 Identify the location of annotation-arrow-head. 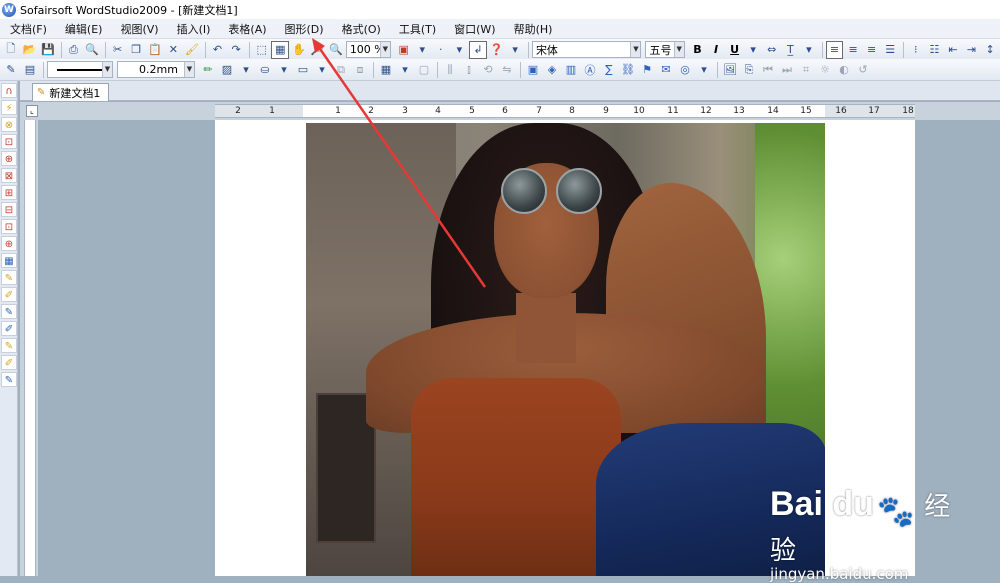
(318, 45).